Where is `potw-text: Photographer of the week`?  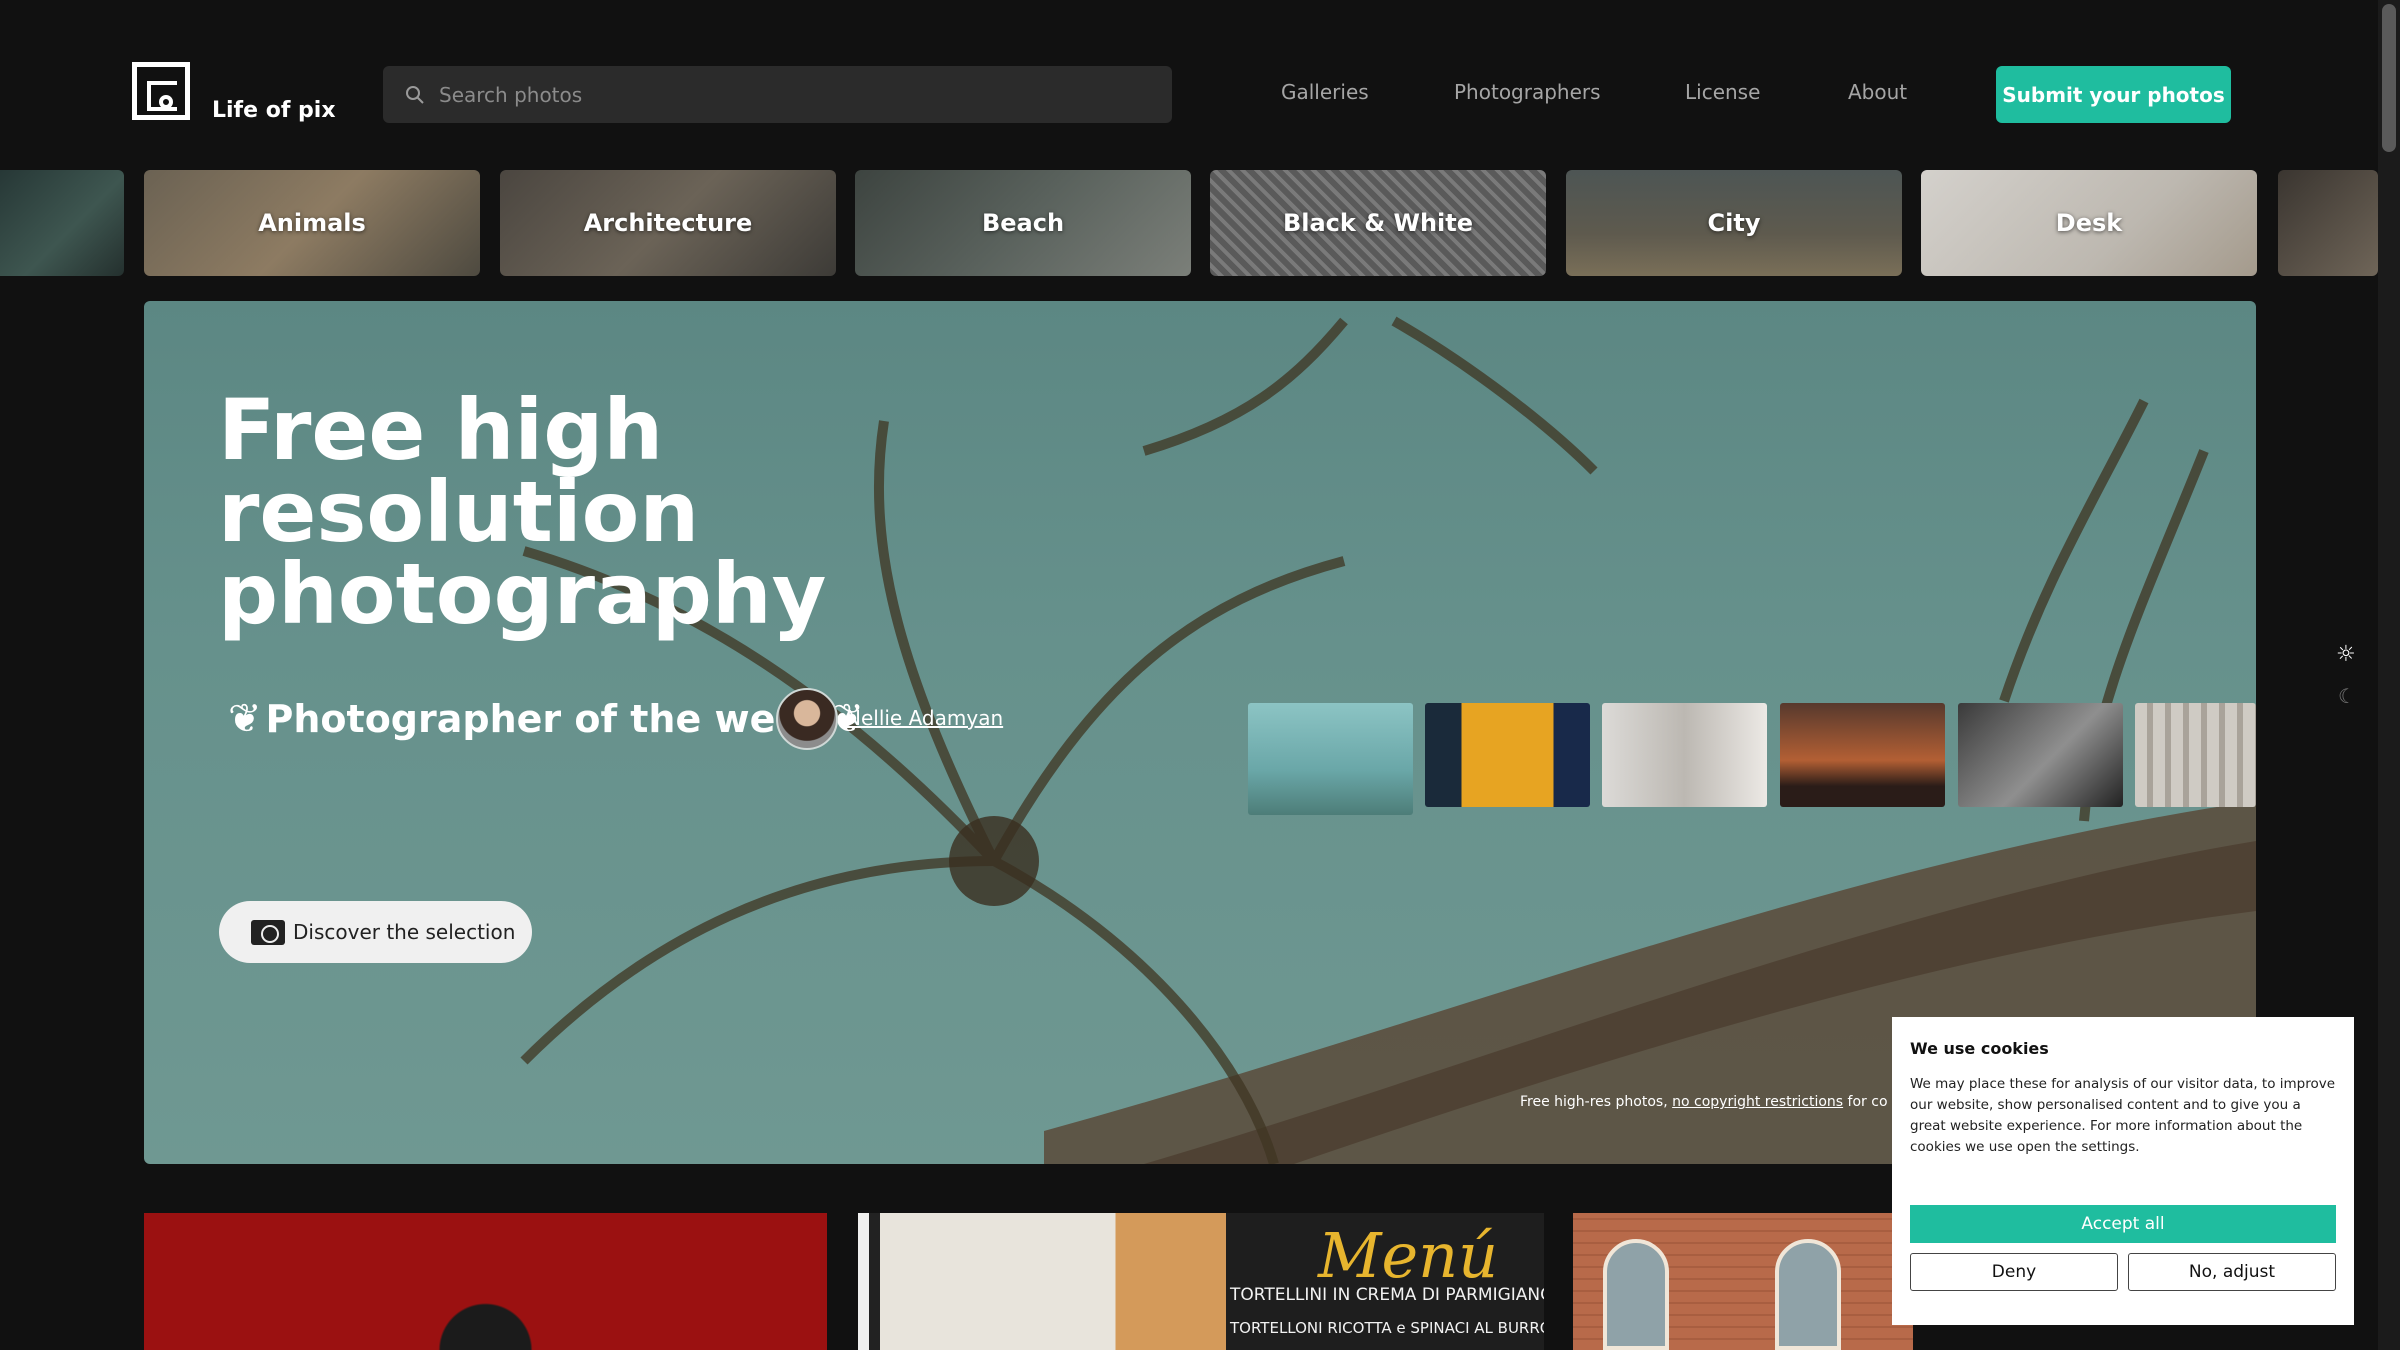
potw-text: Photographer of the week is located at coordinates (546, 719).